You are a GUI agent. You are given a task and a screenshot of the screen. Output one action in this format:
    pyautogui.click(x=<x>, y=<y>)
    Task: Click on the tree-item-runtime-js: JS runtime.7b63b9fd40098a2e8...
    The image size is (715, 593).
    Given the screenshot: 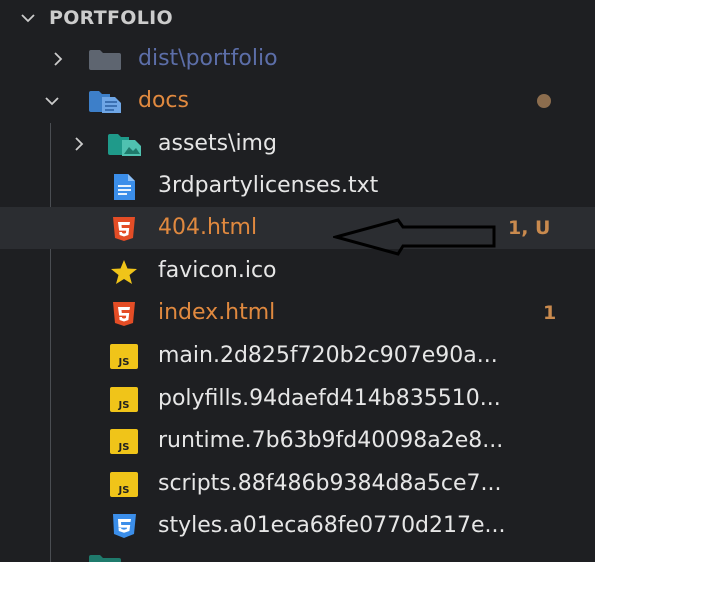 What is the action you would take?
    pyautogui.click(x=297, y=441)
    